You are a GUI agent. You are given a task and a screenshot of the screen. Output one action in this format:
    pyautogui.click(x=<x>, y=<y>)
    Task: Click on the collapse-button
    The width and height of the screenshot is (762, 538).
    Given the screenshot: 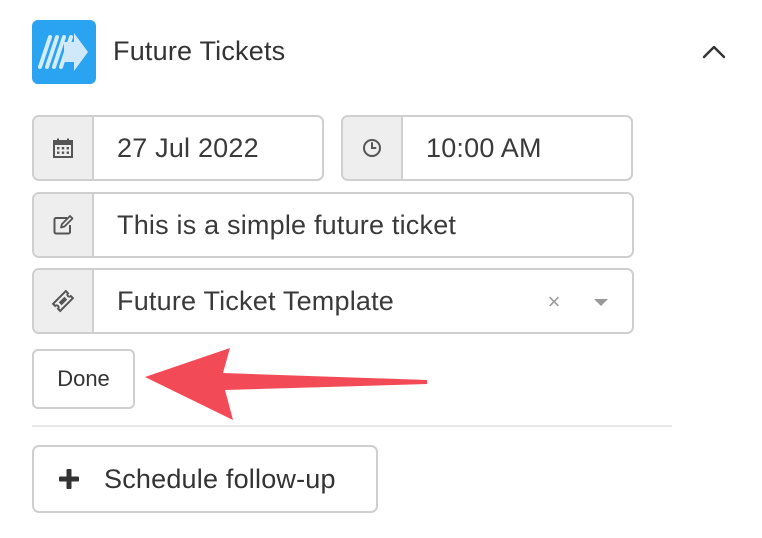 What is the action you would take?
    pyautogui.click(x=714, y=52)
    